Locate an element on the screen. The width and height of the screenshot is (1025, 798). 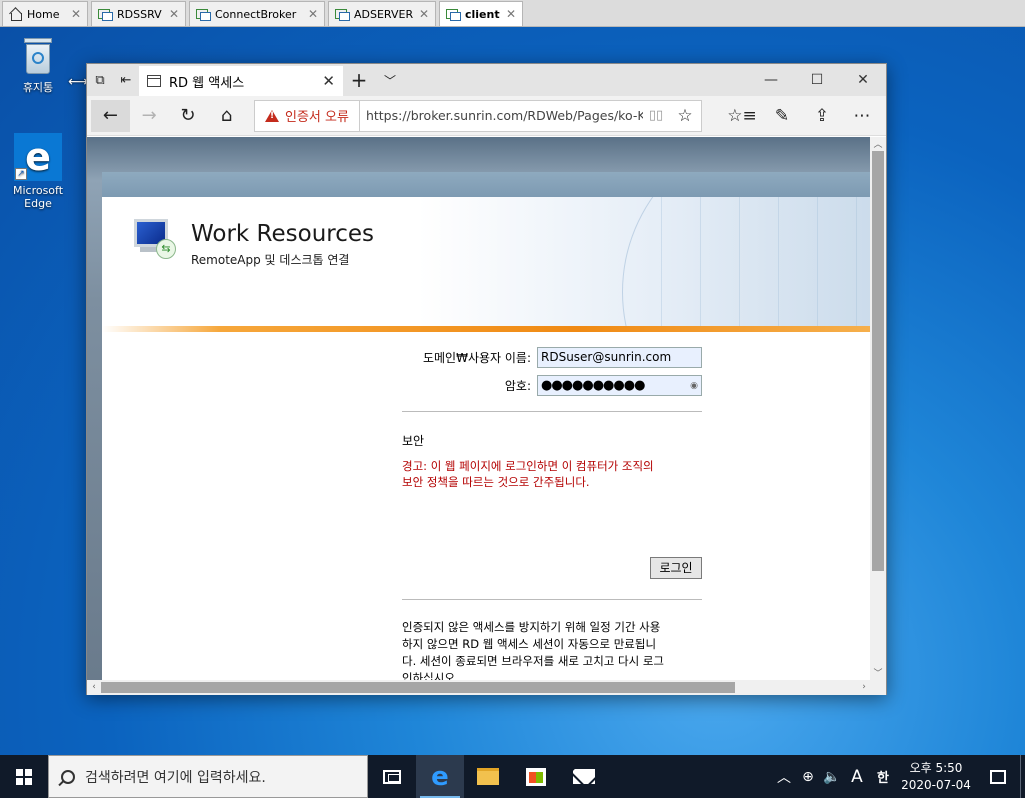
vm-tab-client: client ✕ is located at coordinates (481, 14).